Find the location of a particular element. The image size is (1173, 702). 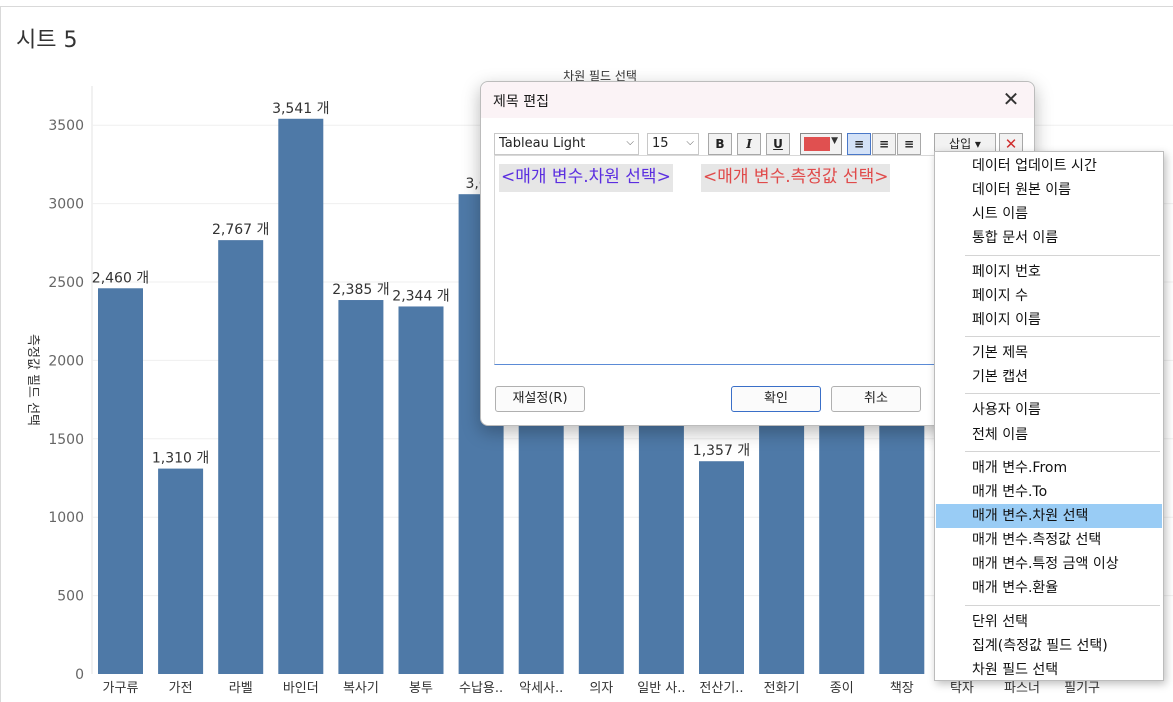

insert-menu-item: 통합 문서 이름 is located at coordinates (1049, 238).